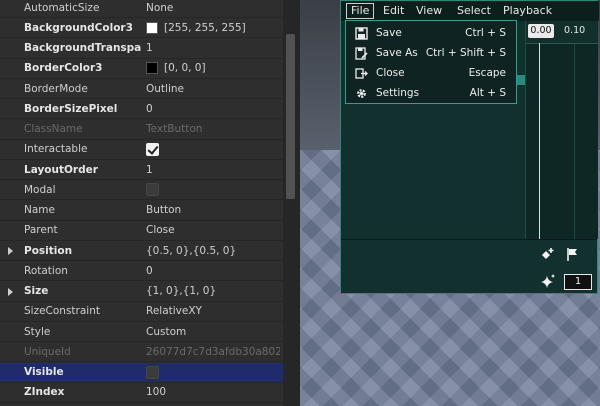 This screenshot has width=600, height=406. Describe the element at coordinates (141, 372) in the screenshot. I see `property-row: Visible` at that location.